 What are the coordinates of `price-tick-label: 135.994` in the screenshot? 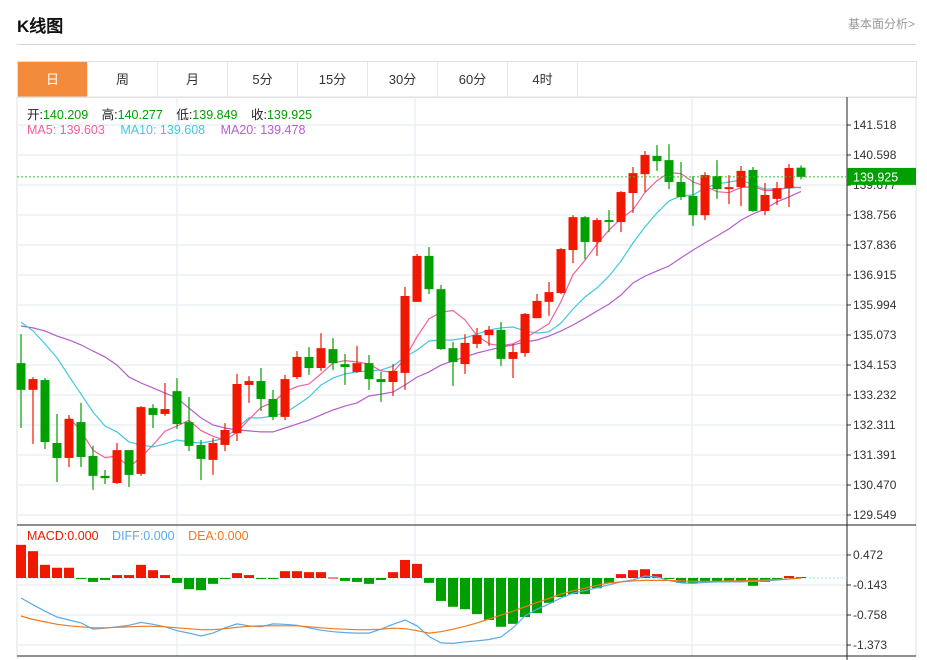 It's located at (875, 305).